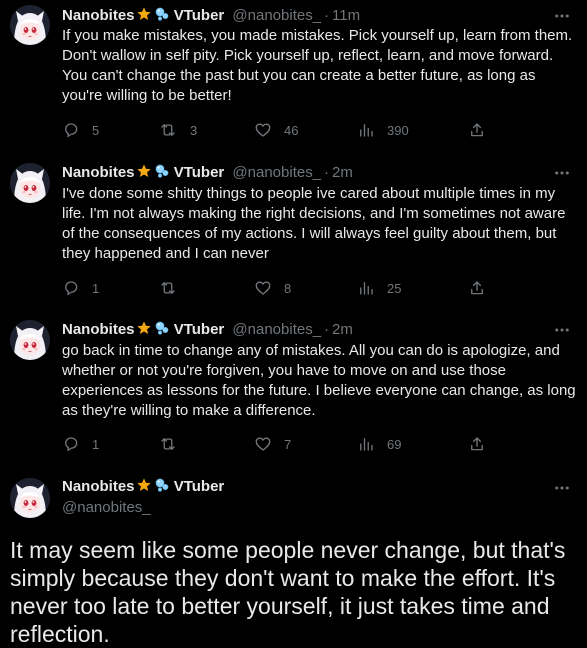 The image size is (587, 648). I want to click on like-button: 7, so click(272, 444).